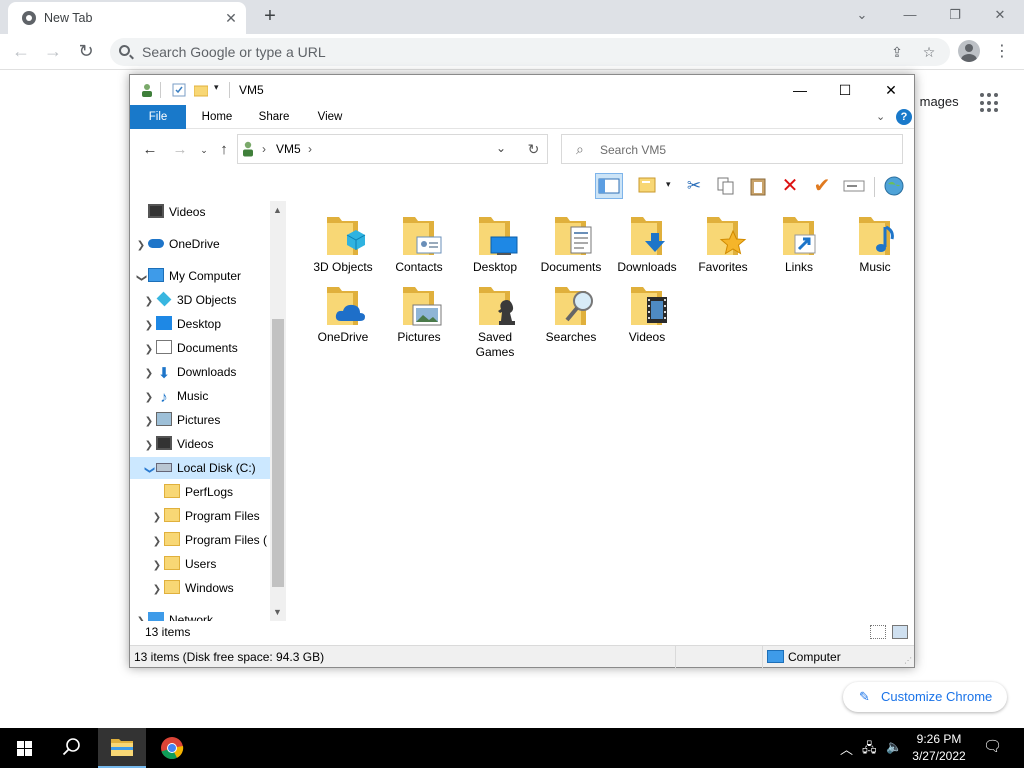 This screenshot has height=768, width=1024. What do you see at coordinates (310, 149) in the screenshot?
I see `breadcrumb-chevron-icon: ›` at bounding box center [310, 149].